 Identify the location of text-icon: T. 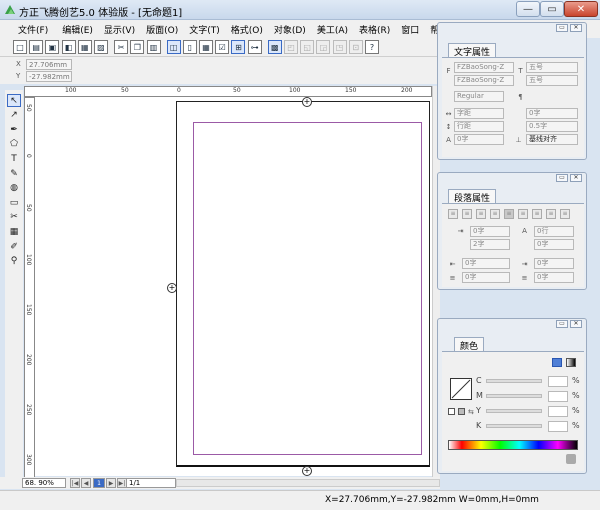
(14, 158).